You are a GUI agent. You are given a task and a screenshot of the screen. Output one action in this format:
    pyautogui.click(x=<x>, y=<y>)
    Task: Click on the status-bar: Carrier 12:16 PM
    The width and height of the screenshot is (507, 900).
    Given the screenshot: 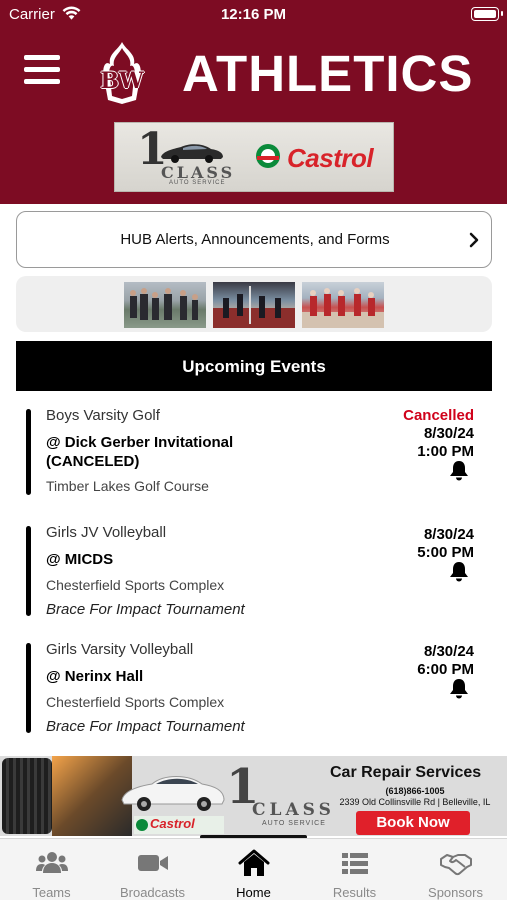 What is the action you would take?
    pyautogui.click(x=253, y=14)
    